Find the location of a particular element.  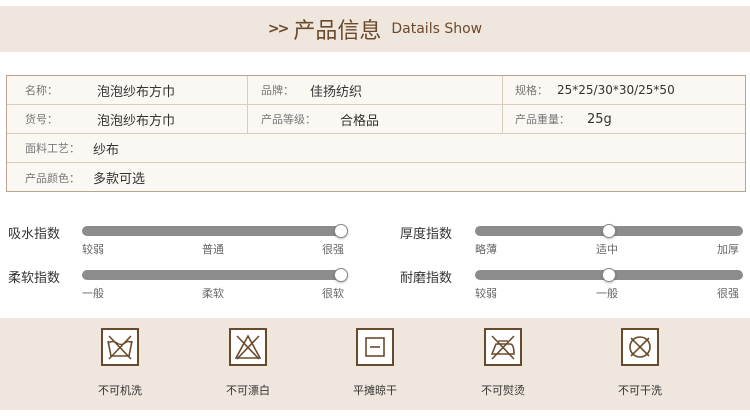

weight-value: 25g is located at coordinates (599, 119).